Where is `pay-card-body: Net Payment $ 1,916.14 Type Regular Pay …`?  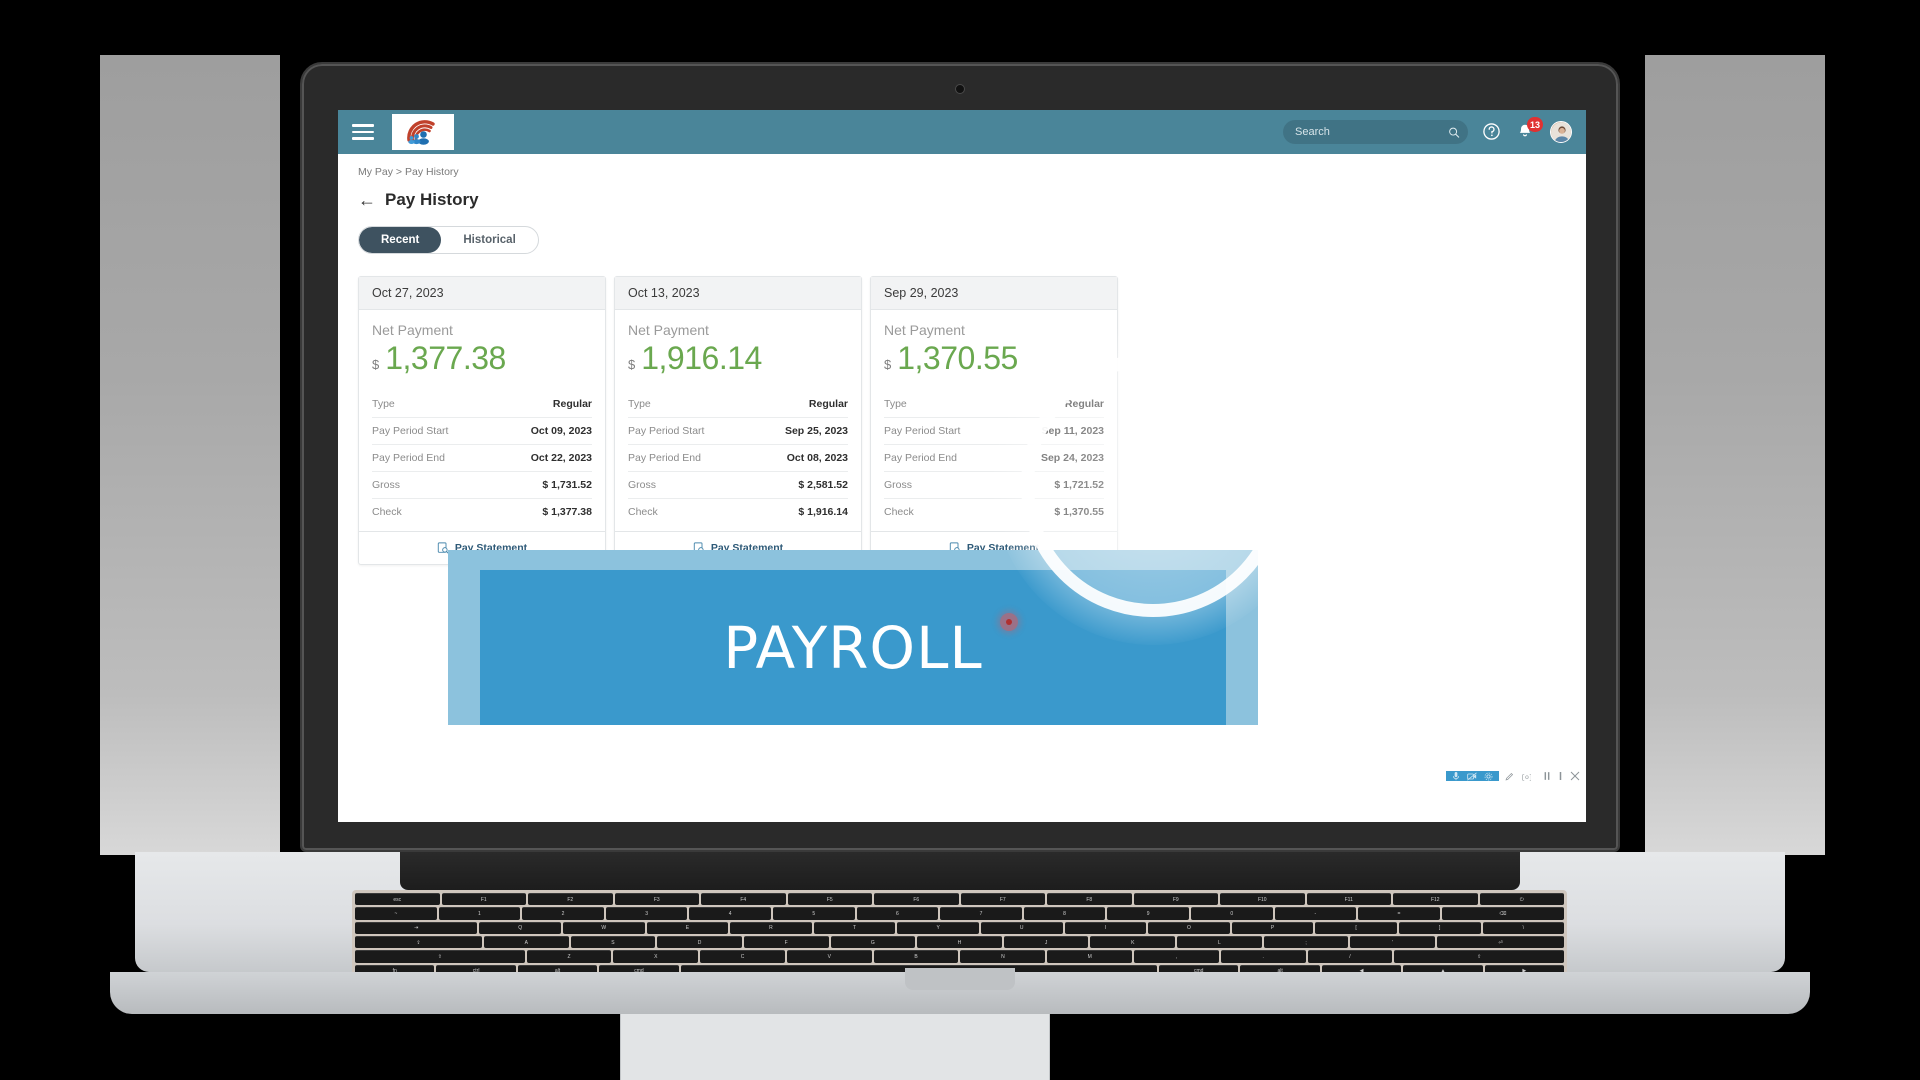
pay-card-body: Net Payment $ 1,916.14 Type Regular Pay … is located at coordinates (738, 420).